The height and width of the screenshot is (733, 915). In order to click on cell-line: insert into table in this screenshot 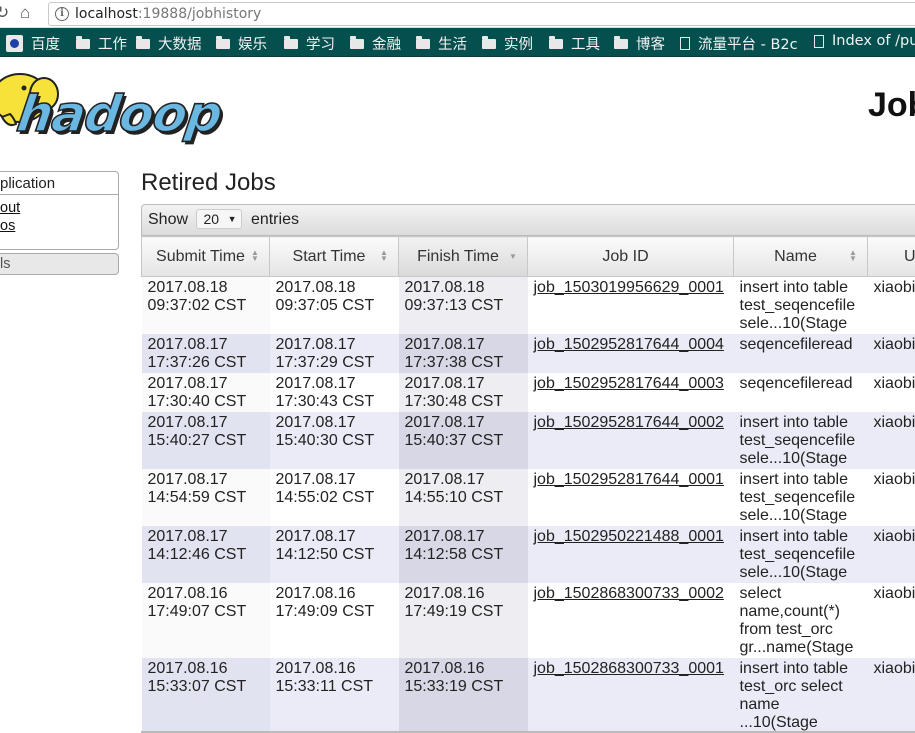, I will do `click(794, 422)`.